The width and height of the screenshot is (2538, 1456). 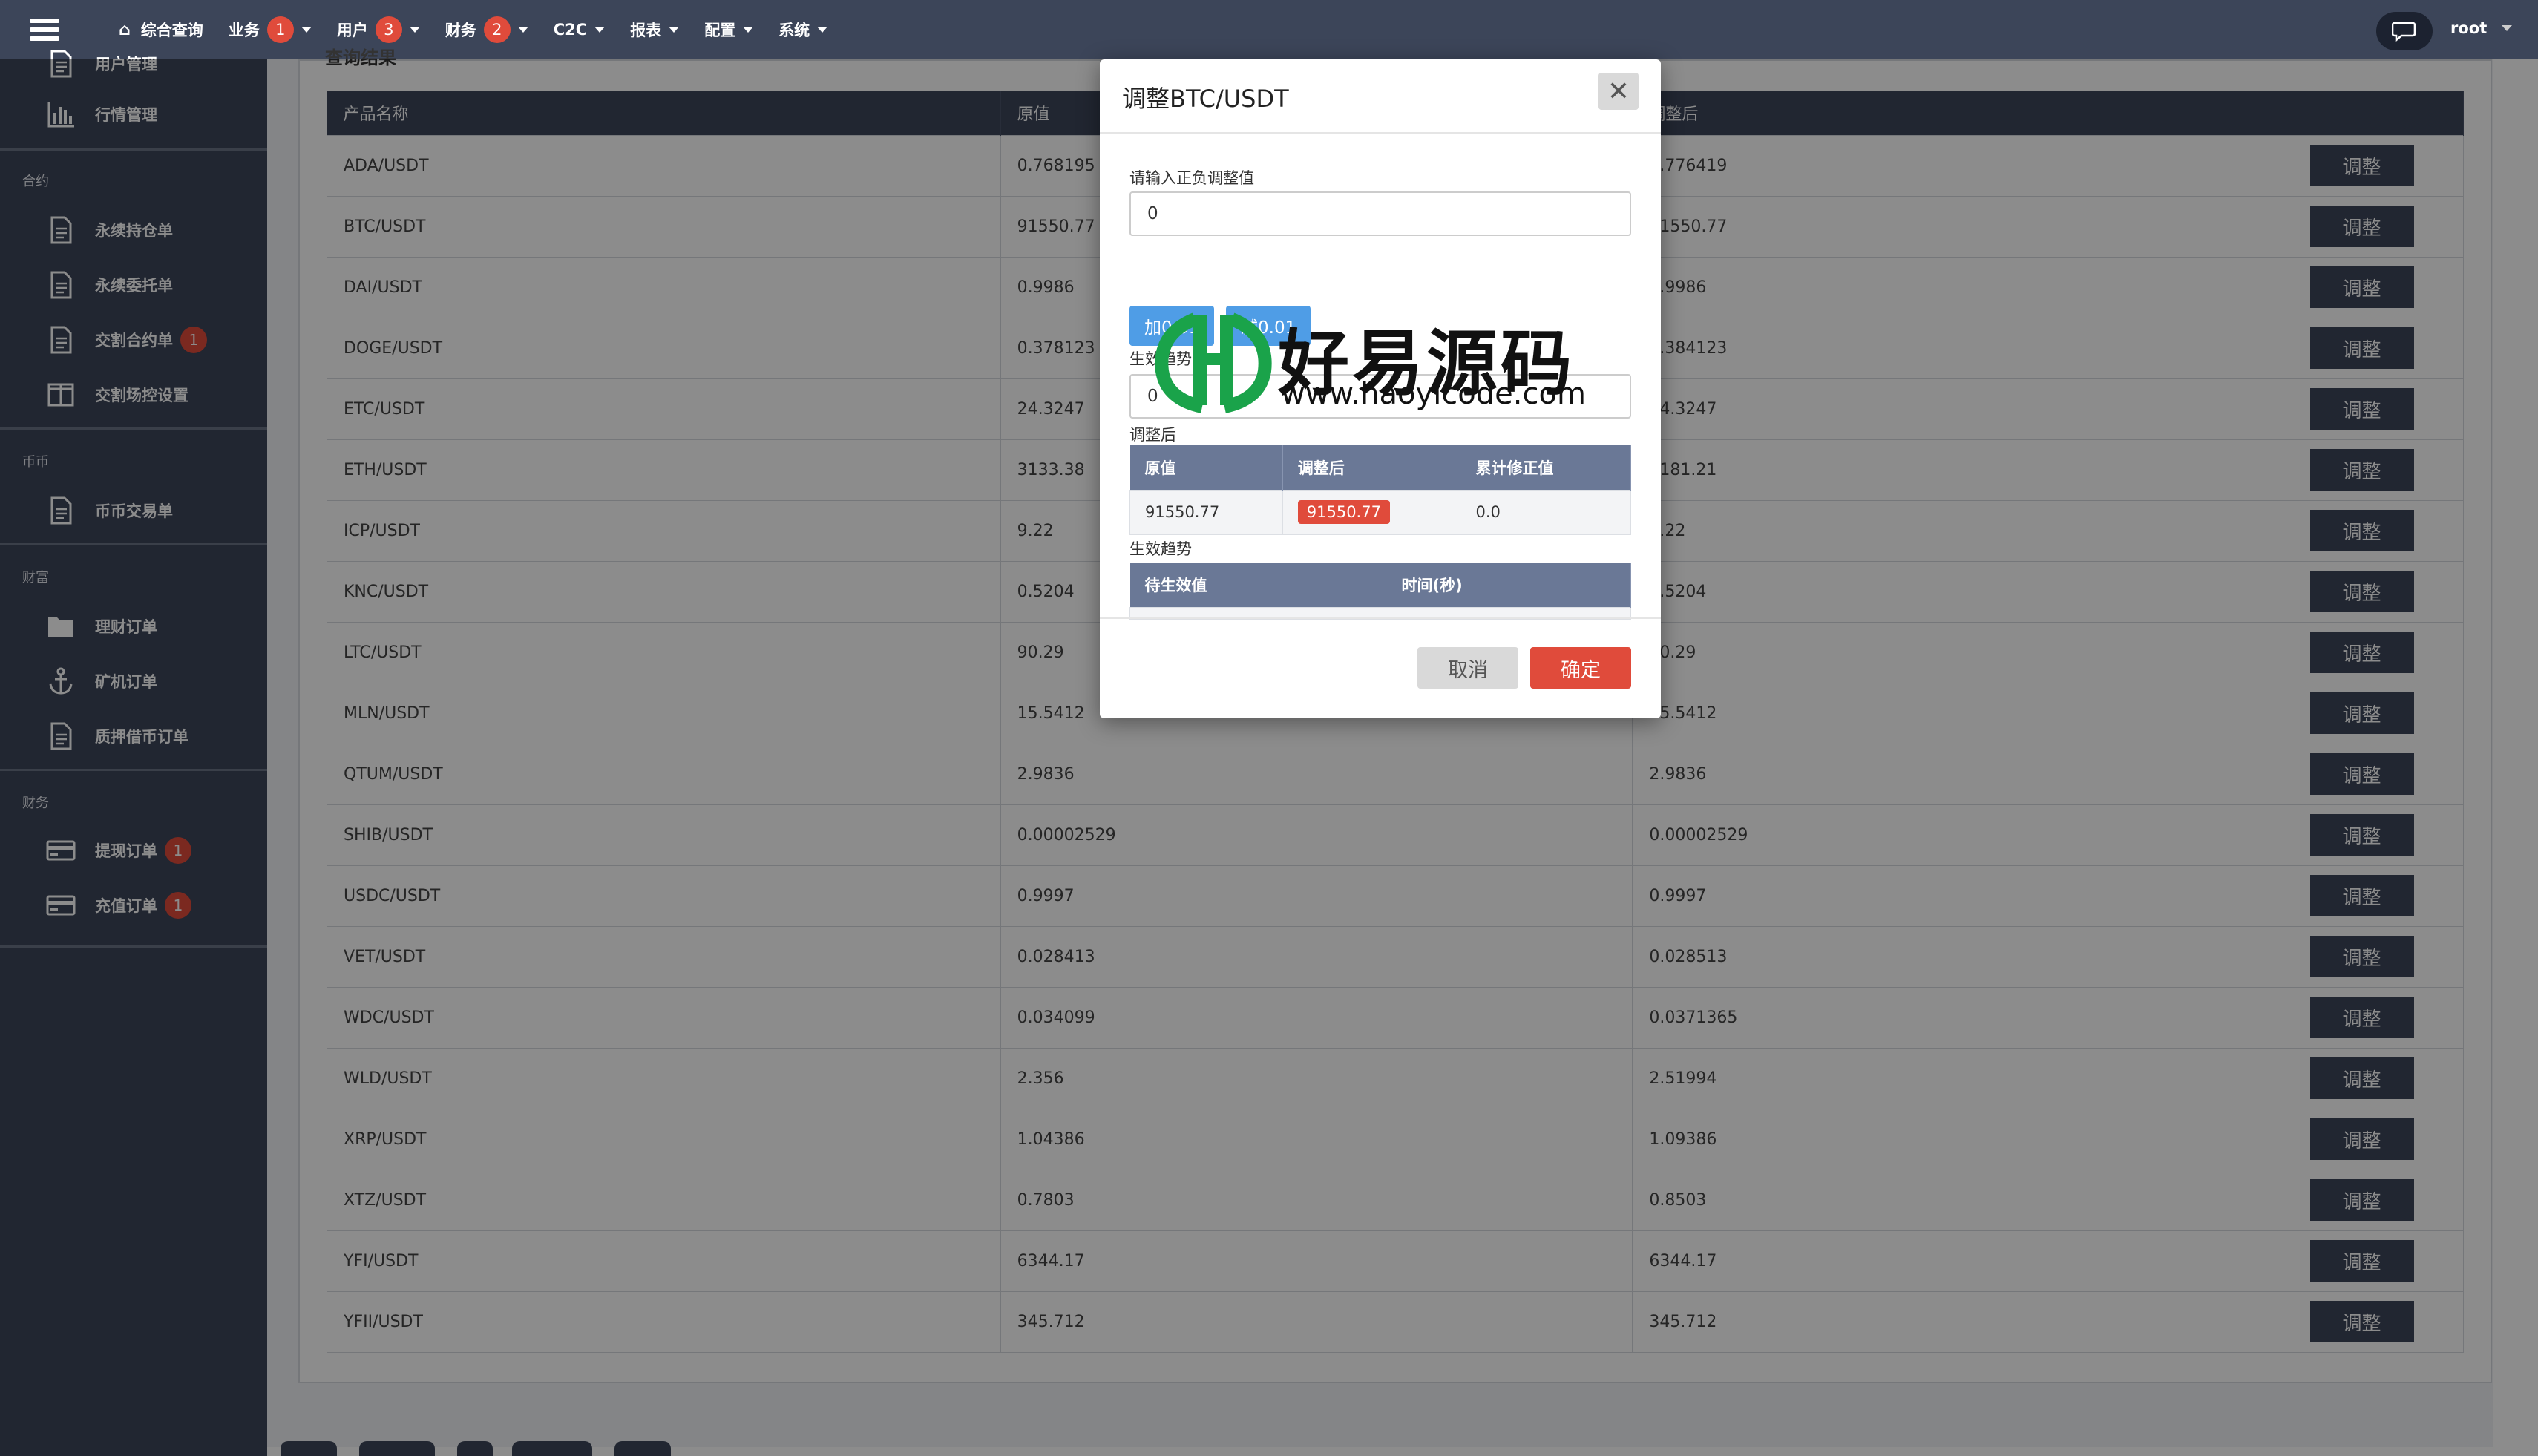 I want to click on chat-bubble-icon, so click(x=2404, y=32).